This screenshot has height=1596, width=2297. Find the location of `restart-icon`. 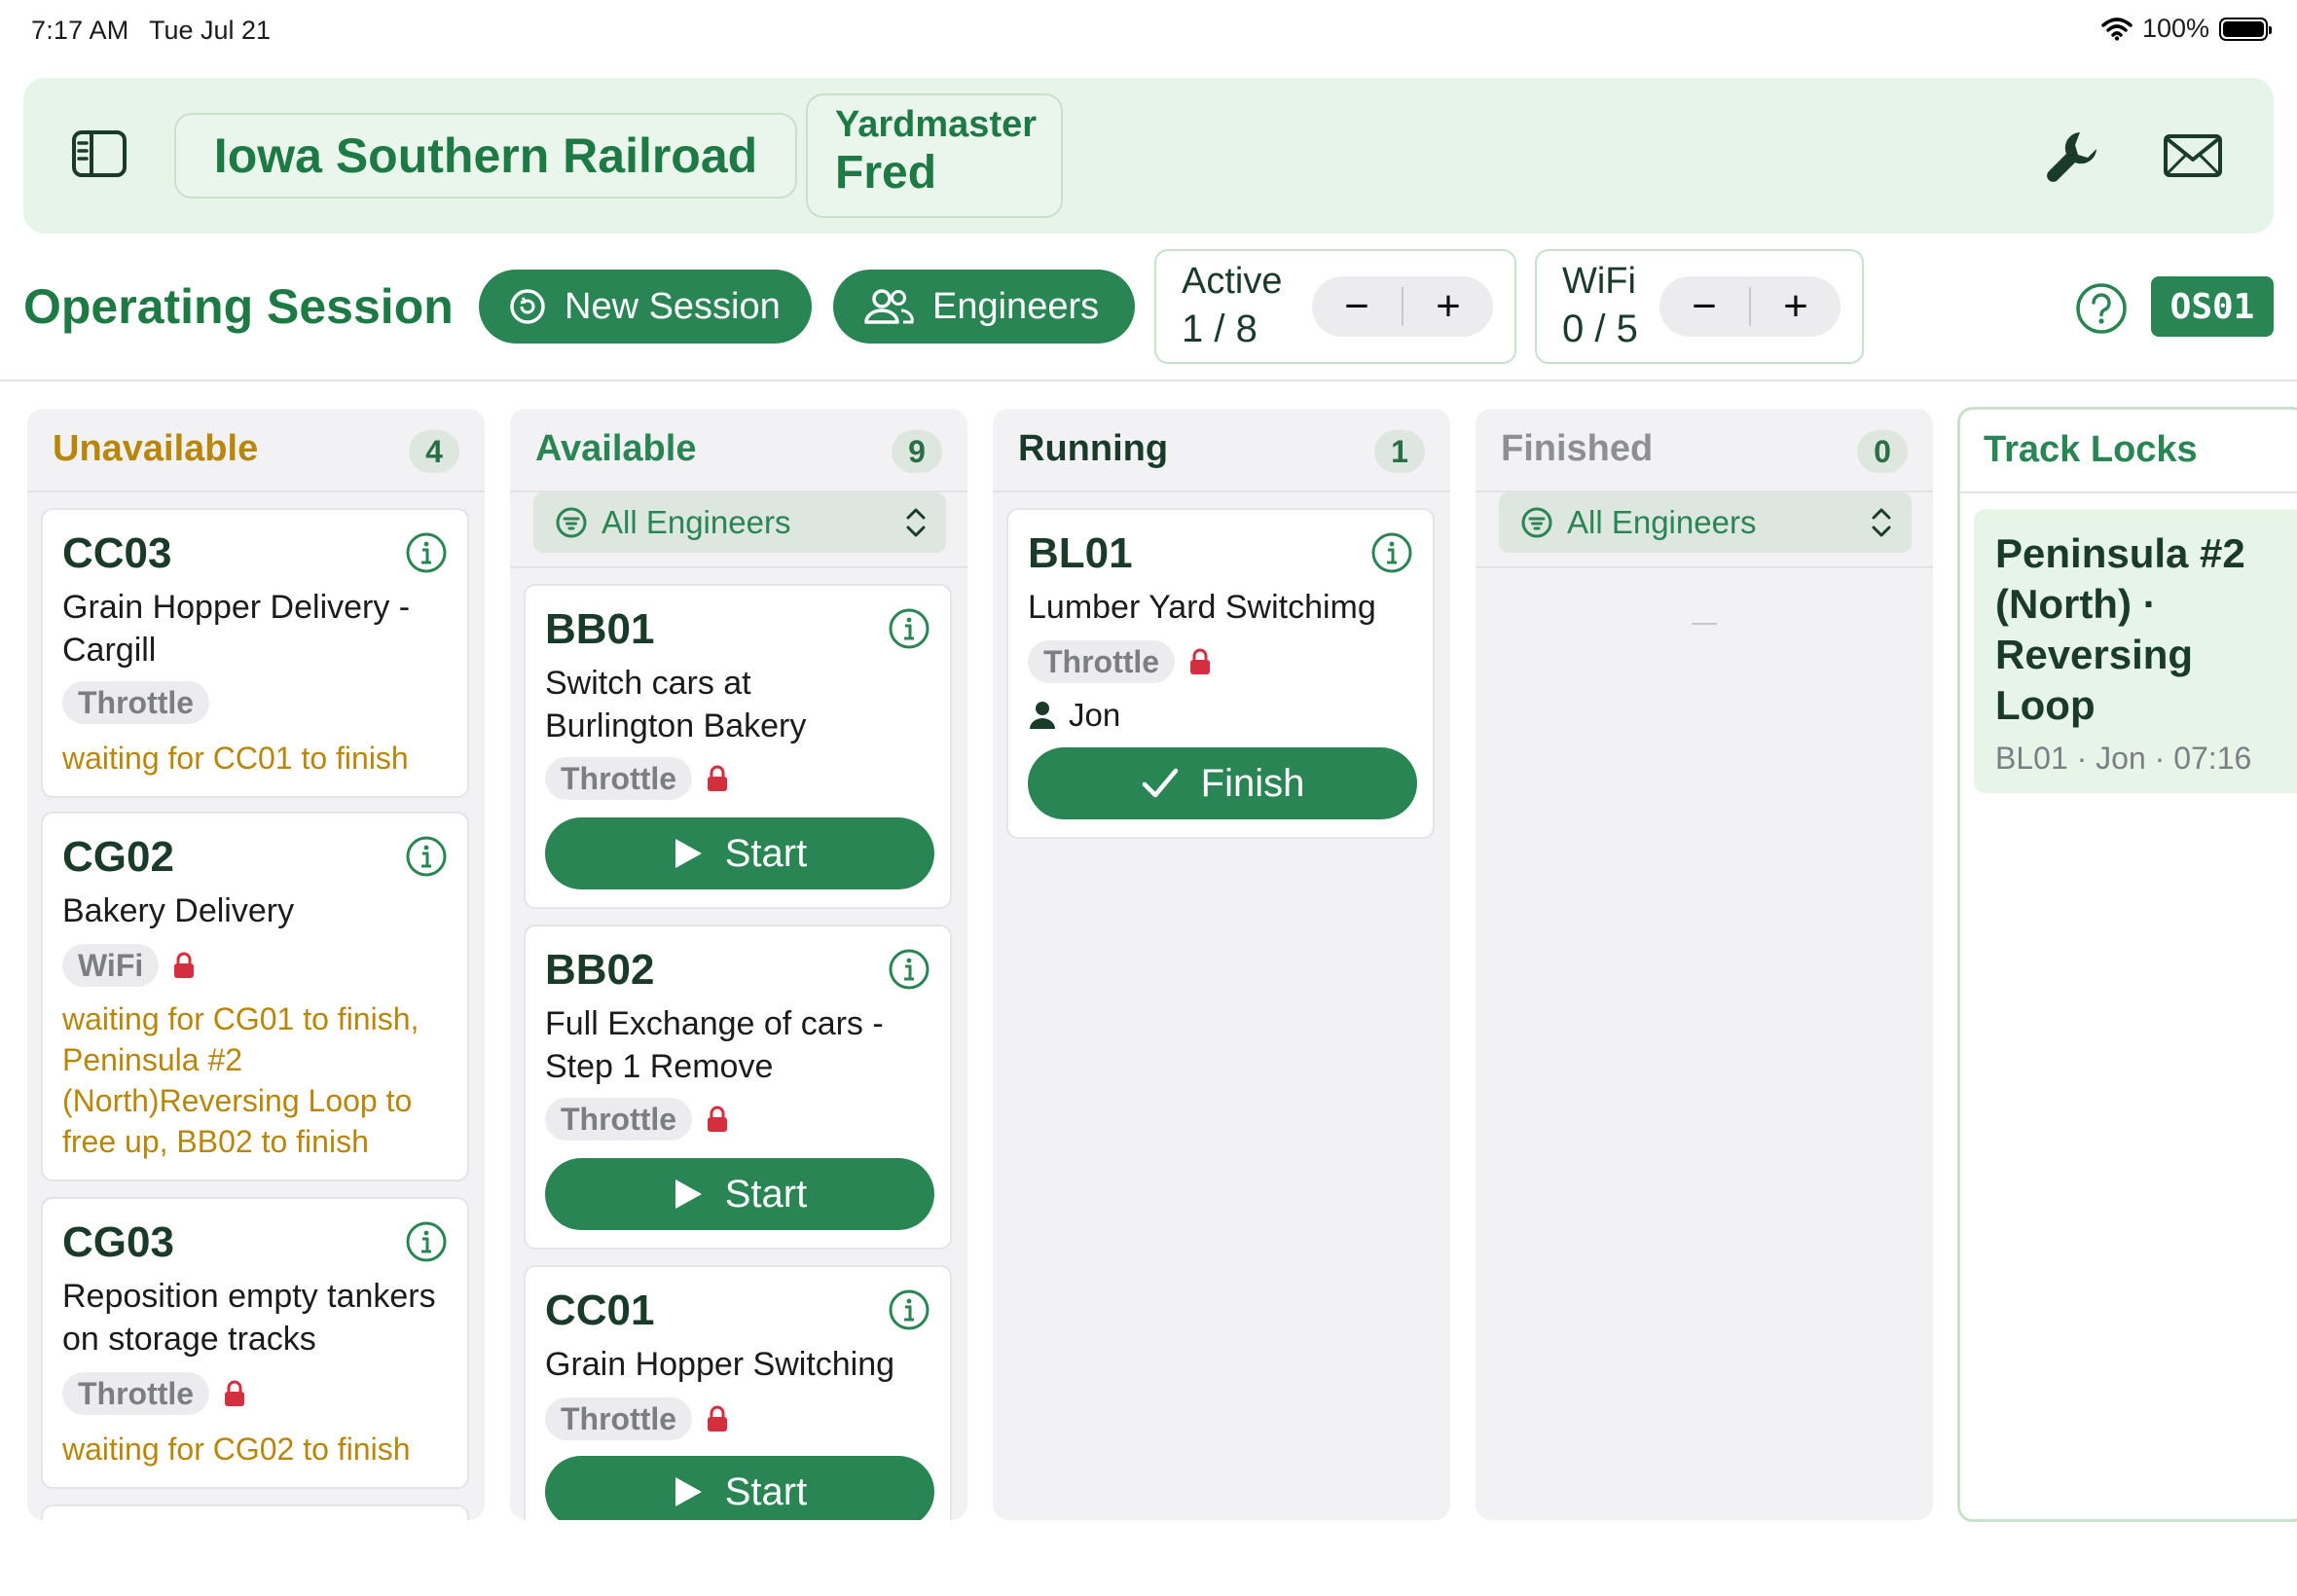

restart-icon is located at coordinates (527, 306).